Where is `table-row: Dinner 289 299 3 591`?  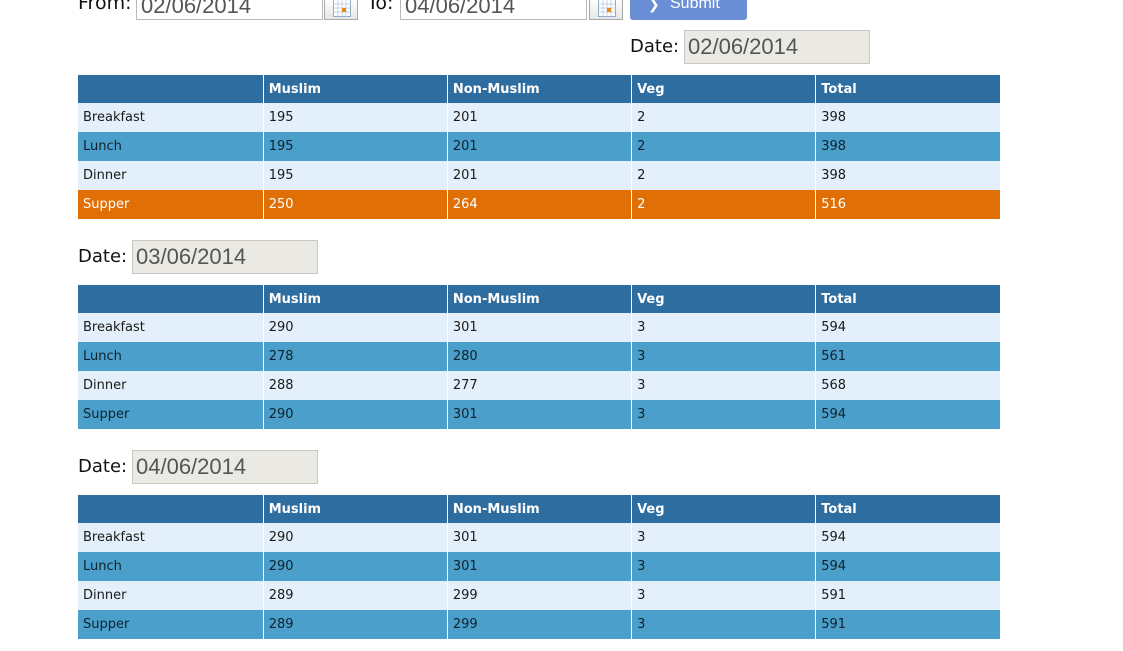 table-row: Dinner 289 299 3 591 is located at coordinates (539, 595).